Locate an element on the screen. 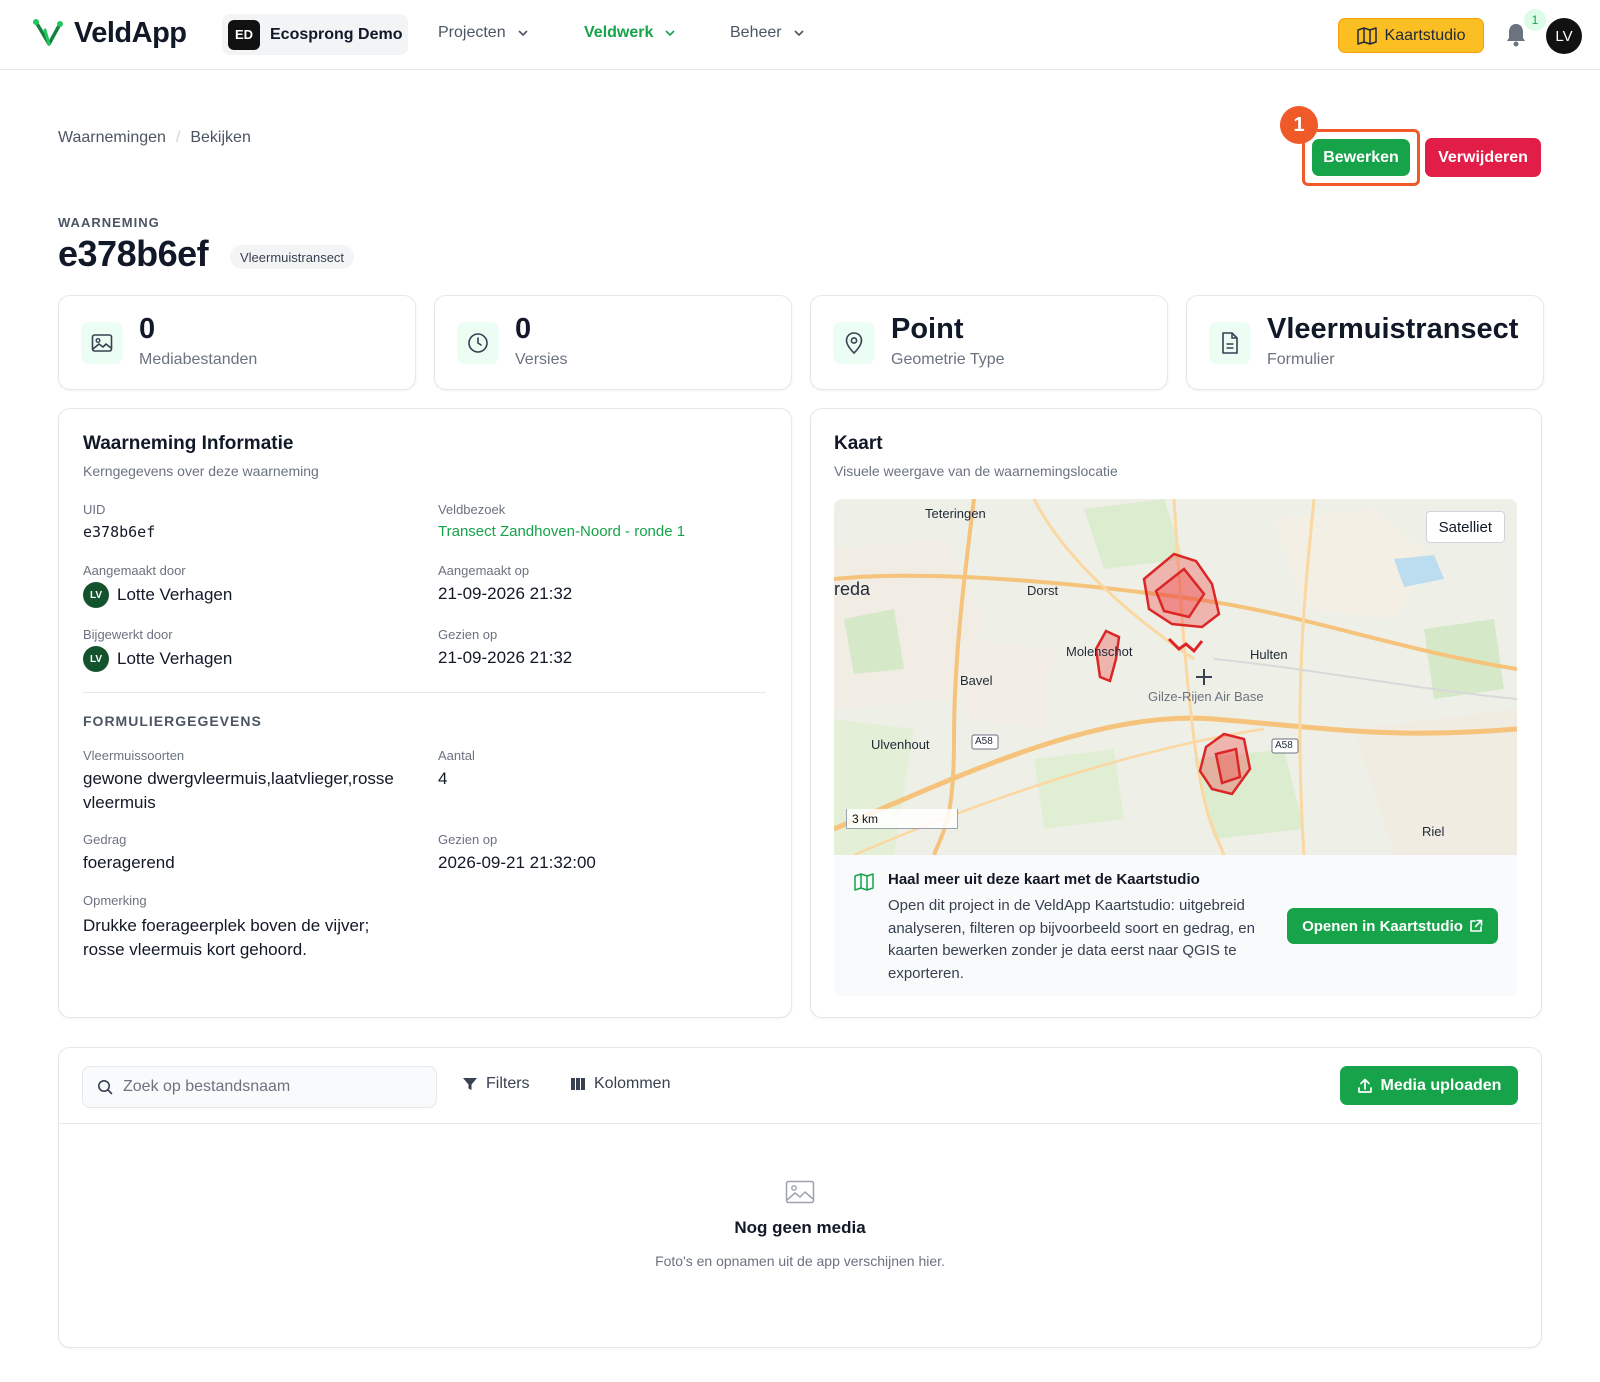  media-search-input is located at coordinates (268, 1087).